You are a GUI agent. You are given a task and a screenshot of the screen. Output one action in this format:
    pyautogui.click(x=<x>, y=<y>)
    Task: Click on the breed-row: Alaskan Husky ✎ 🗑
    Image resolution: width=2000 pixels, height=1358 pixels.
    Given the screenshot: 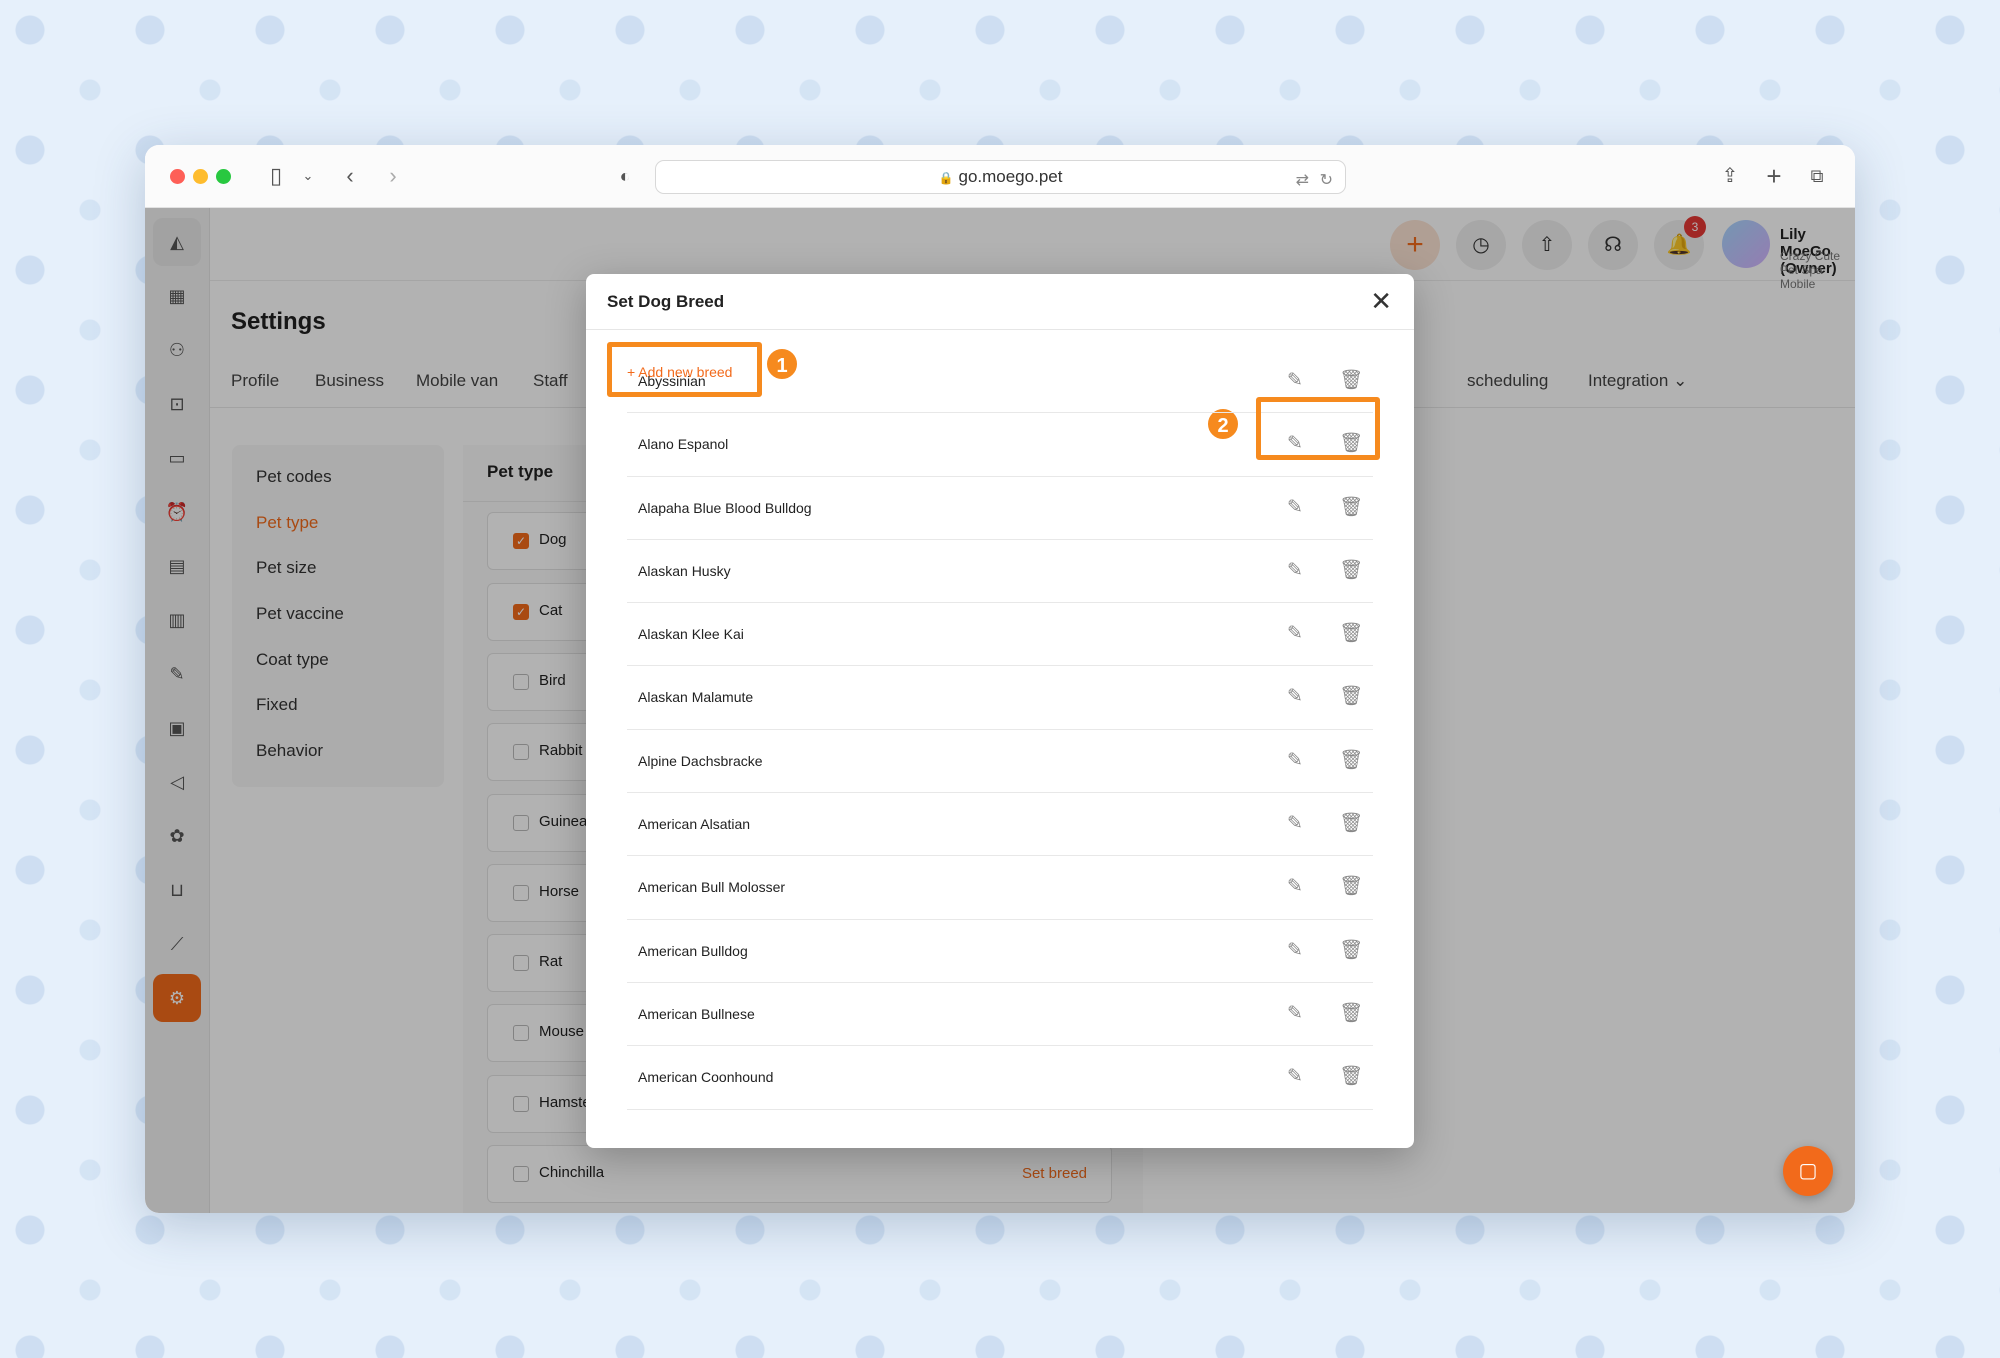 What is the action you would take?
    pyautogui.click(x=1000, y=572)
    